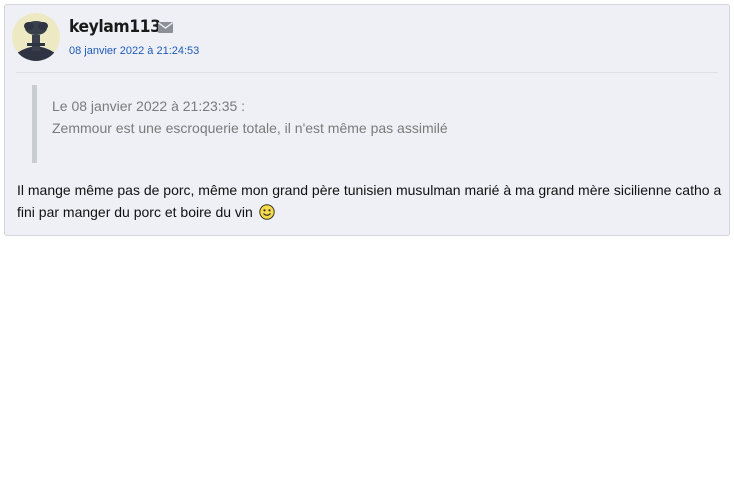 The image size is (734, 500). What do you see at coordinates (36, 37) in the screenshot?
I see `avatar` at bounding box center [36, 37].